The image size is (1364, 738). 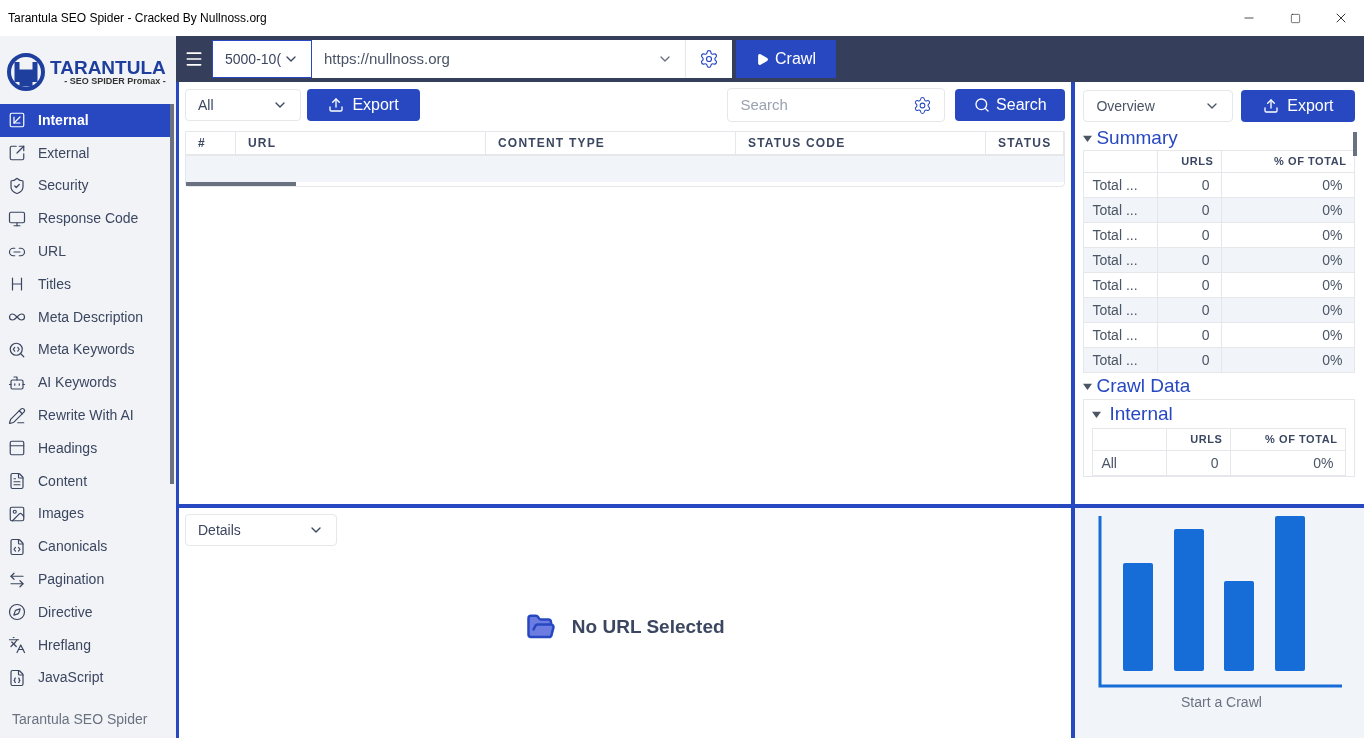 What do you see at coordinates (17, 546) in the screenshot?
I see `code-file-icon` at bounding box center [17, 546].